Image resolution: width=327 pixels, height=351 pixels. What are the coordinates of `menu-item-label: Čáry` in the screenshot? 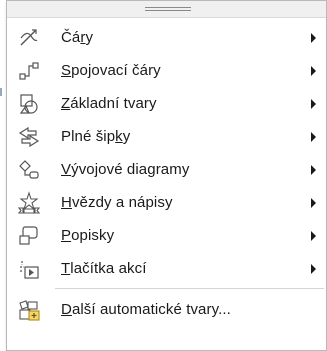 It's located at (77, 37).